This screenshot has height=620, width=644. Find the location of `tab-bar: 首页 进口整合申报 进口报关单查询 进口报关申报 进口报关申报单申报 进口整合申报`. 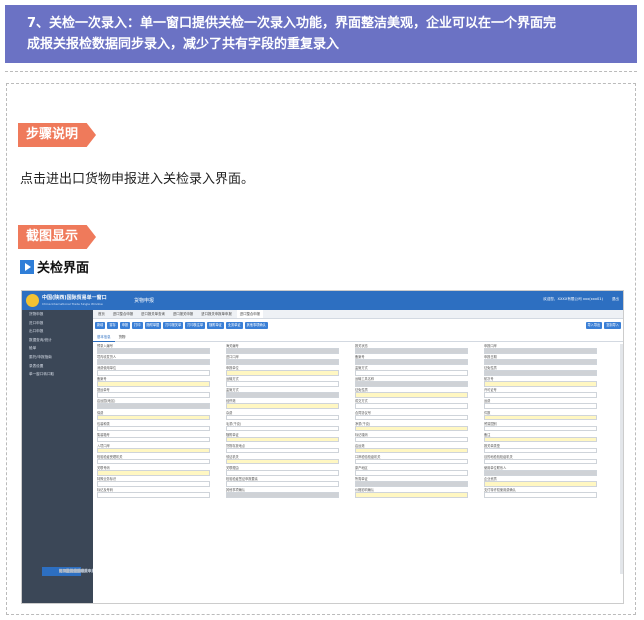

tab-bar: 首页 进口整合申报 进口报关单查询 进口报关申报 进口报关申报单申报 进口整合申报 is located at coordinates (358, 314).